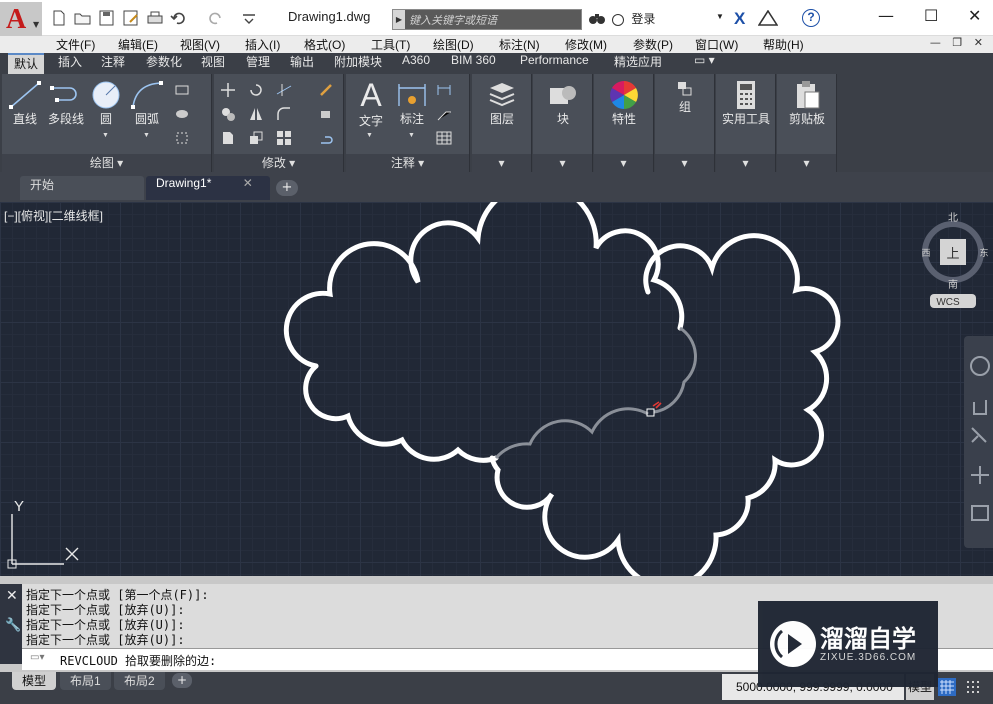 This screenshot has width=993, height=704. Describe the element at coordinates (399, 19) in the screenshot. I see `chevron-right-icon: ▶` at that location.